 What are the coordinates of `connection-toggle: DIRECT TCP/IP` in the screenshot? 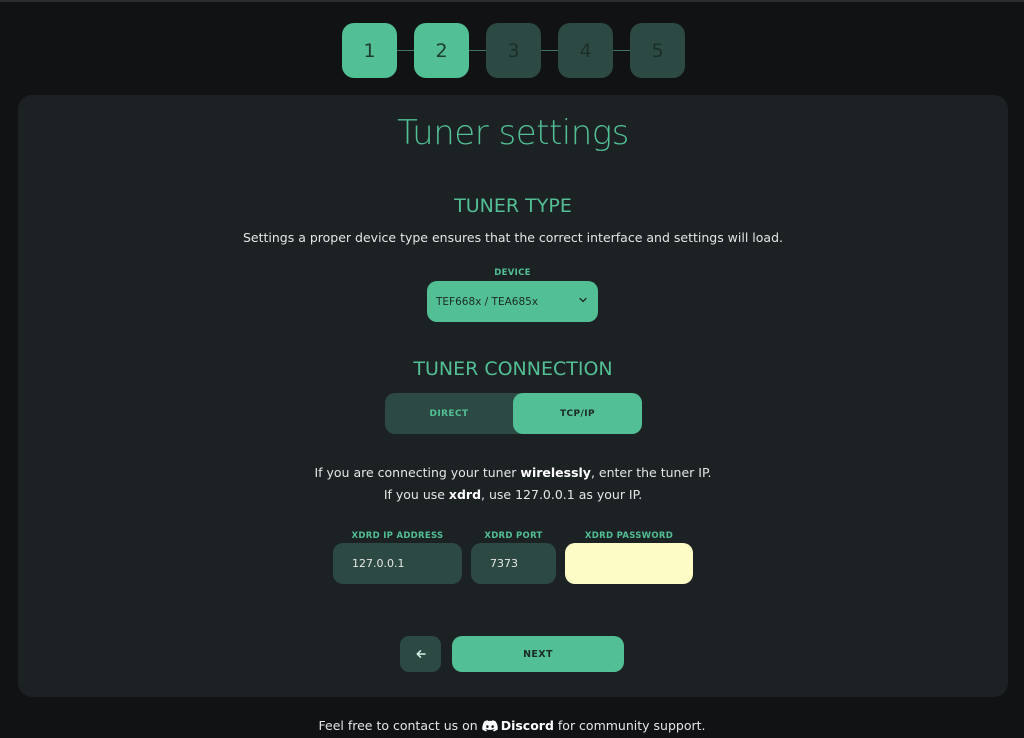 It's located at (513, 413).